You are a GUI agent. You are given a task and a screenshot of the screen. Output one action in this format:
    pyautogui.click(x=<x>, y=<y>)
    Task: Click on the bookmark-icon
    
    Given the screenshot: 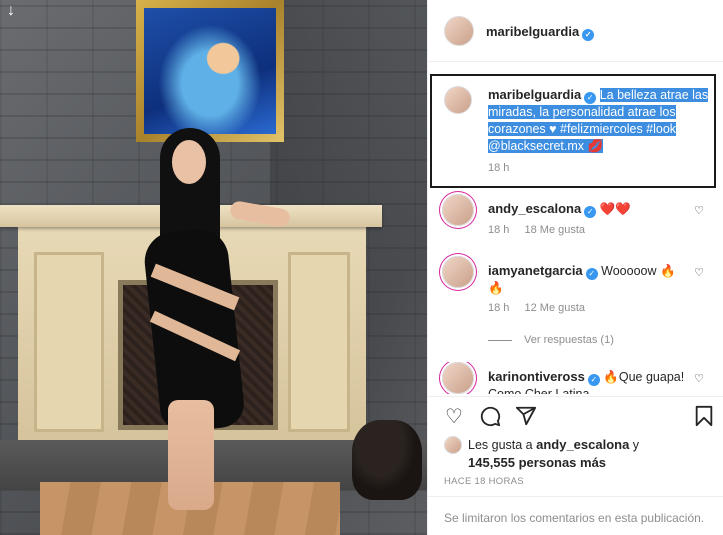 What is the action you would take?
    pyautogui.click(x=704, y=417)
    